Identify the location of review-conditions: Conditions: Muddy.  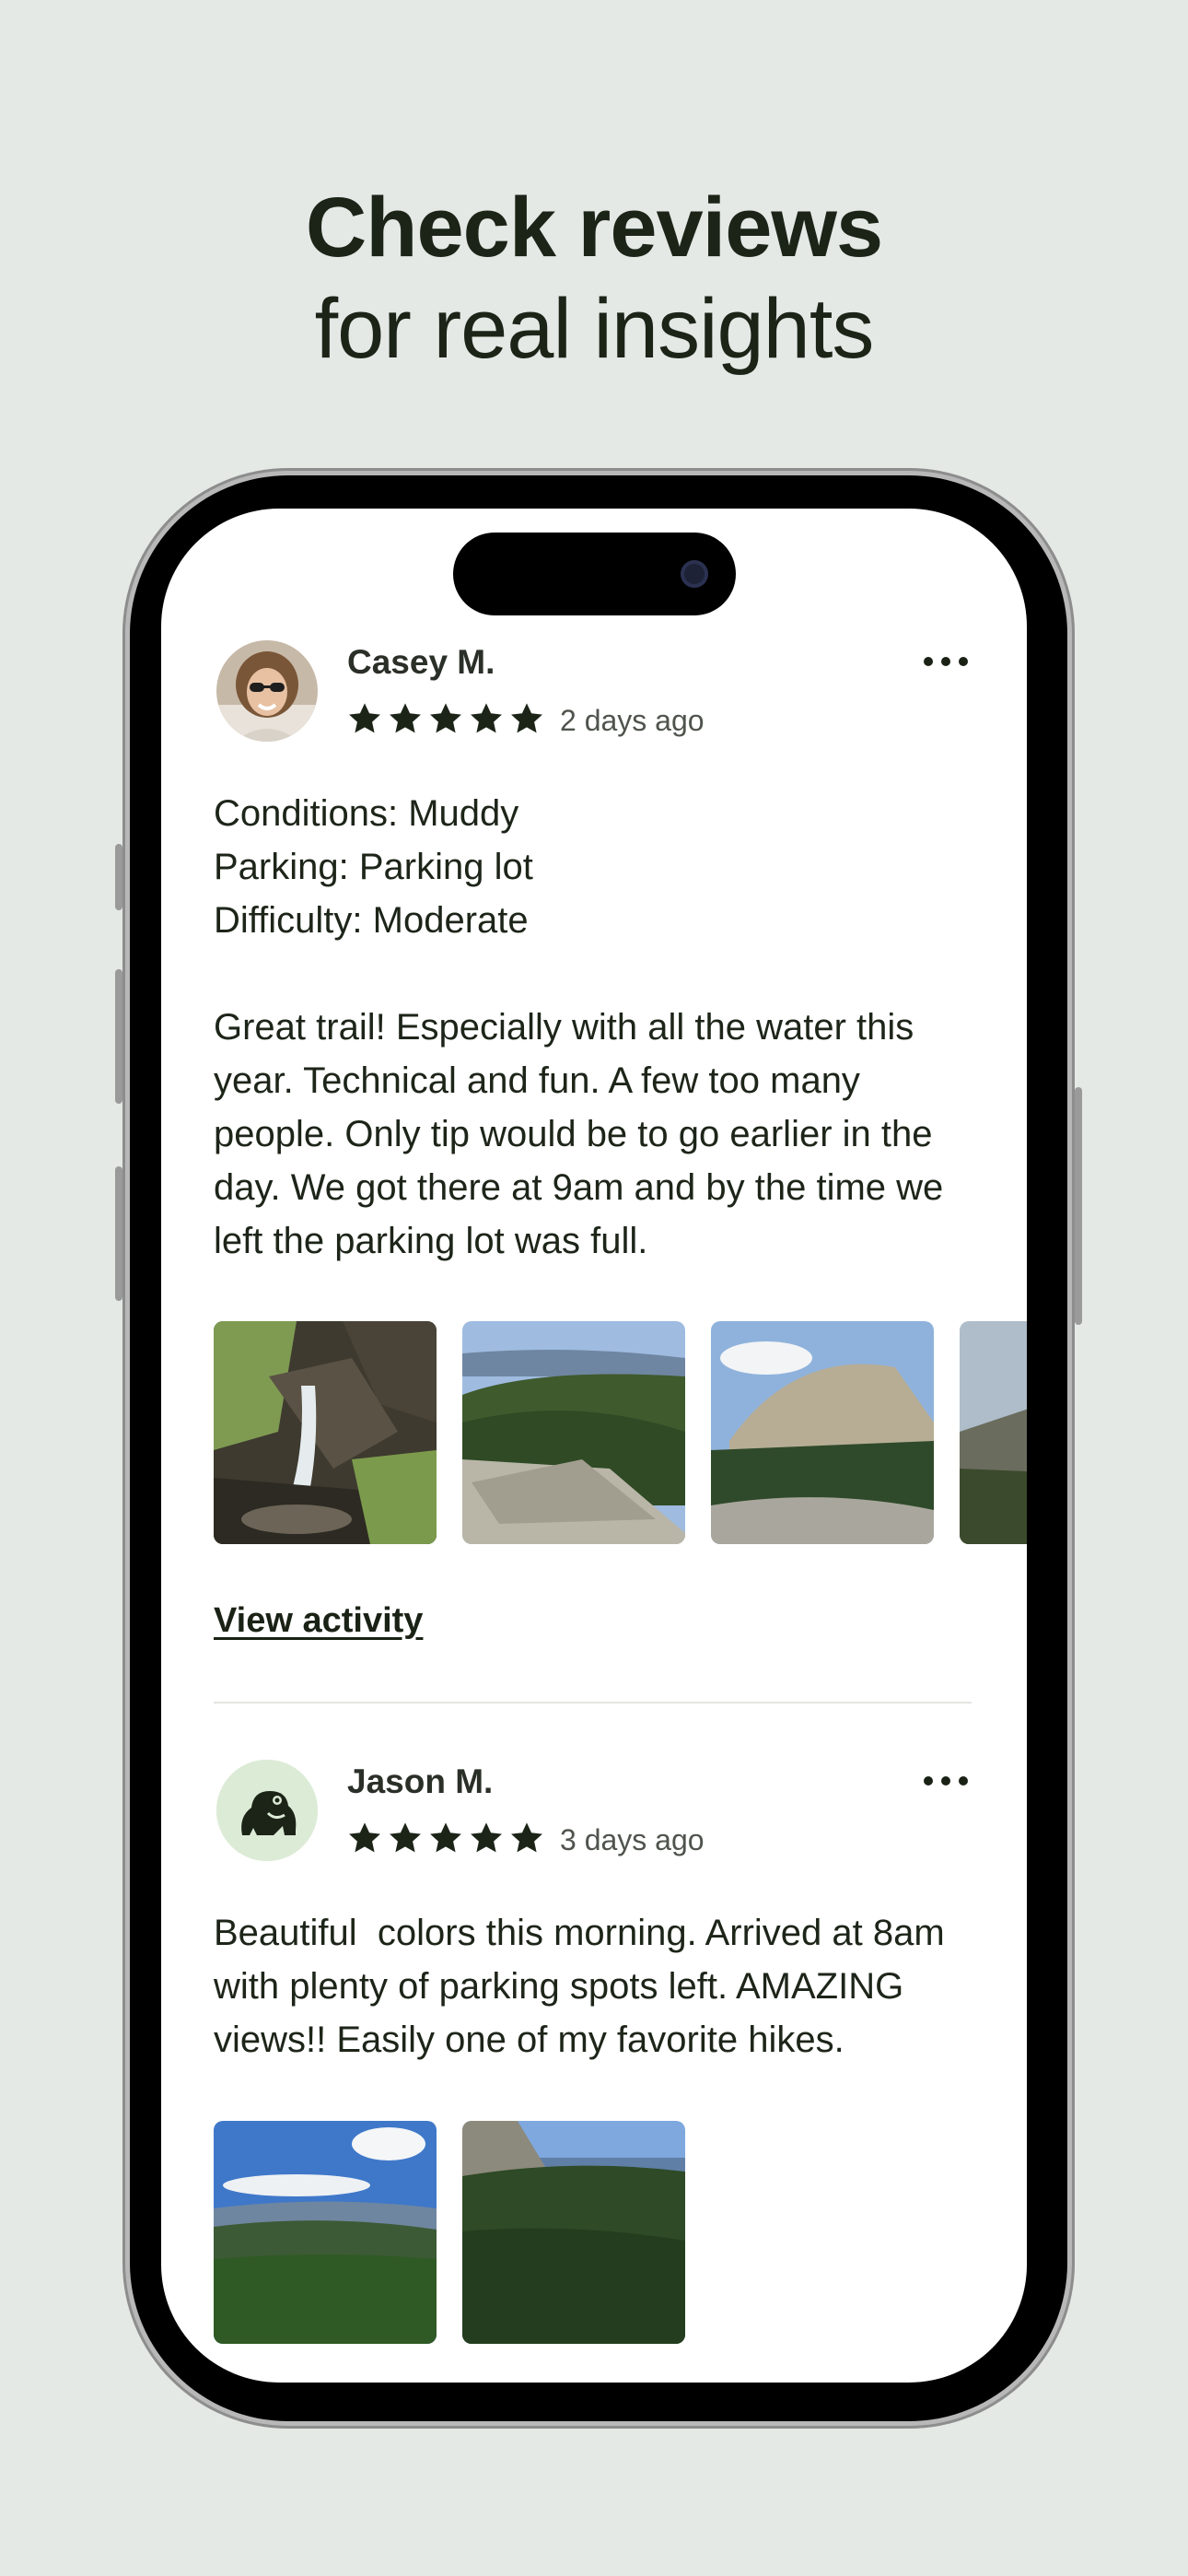
(366, 813).